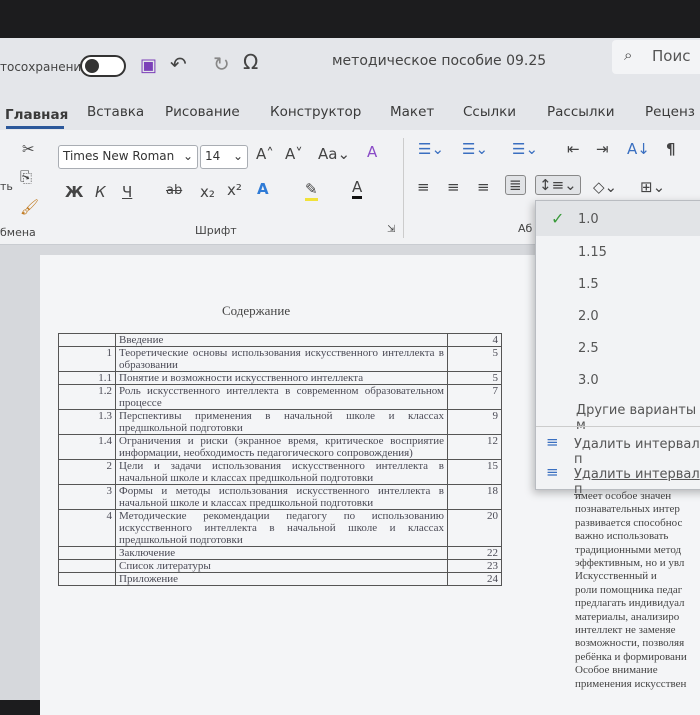 This screenshot has height=715, width=700. I want to click on change-case-label: Aa, so click(328, 154).